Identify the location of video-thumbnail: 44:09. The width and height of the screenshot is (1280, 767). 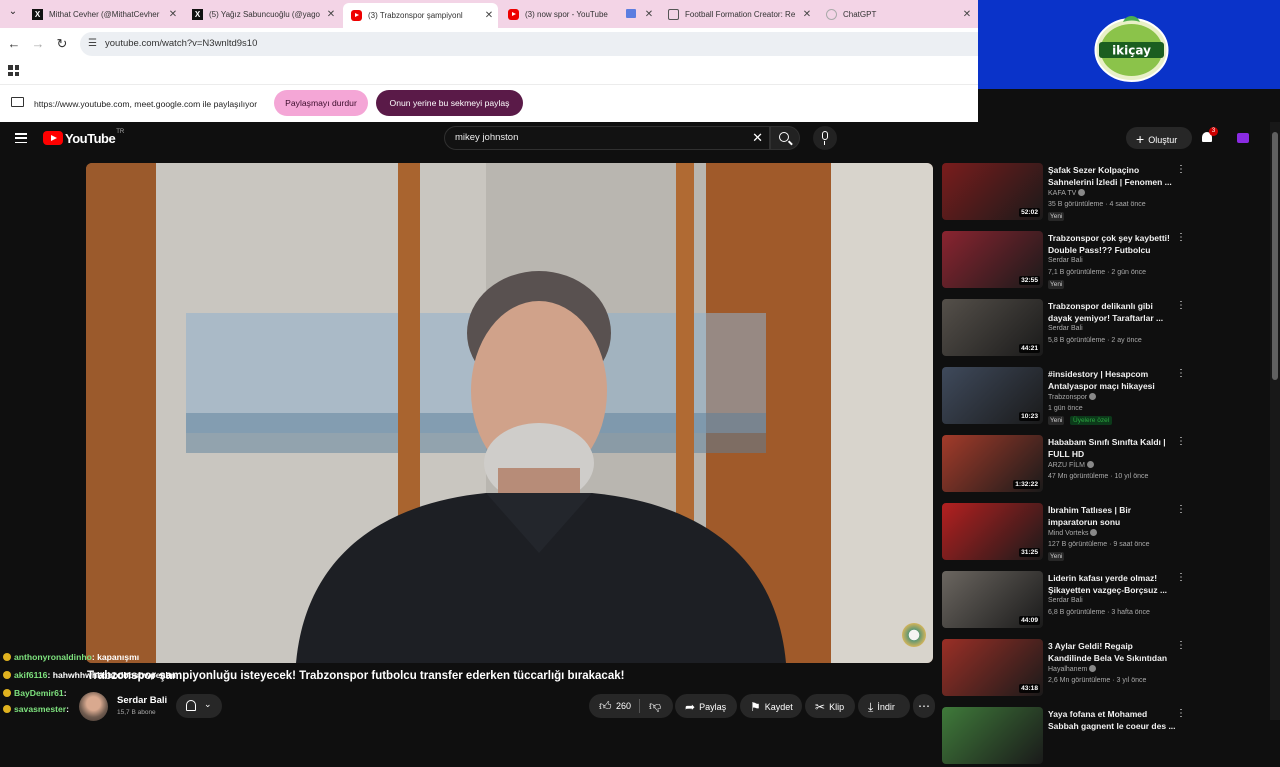
(992, 599).